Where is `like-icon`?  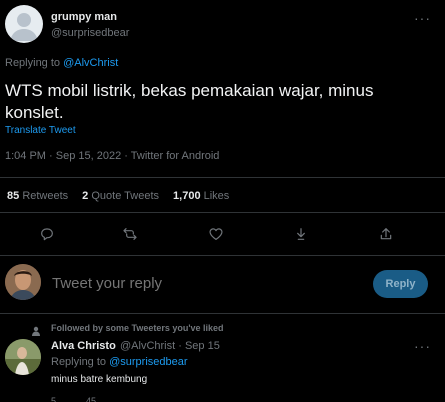 like-icon is located at coordinates (216, 234).